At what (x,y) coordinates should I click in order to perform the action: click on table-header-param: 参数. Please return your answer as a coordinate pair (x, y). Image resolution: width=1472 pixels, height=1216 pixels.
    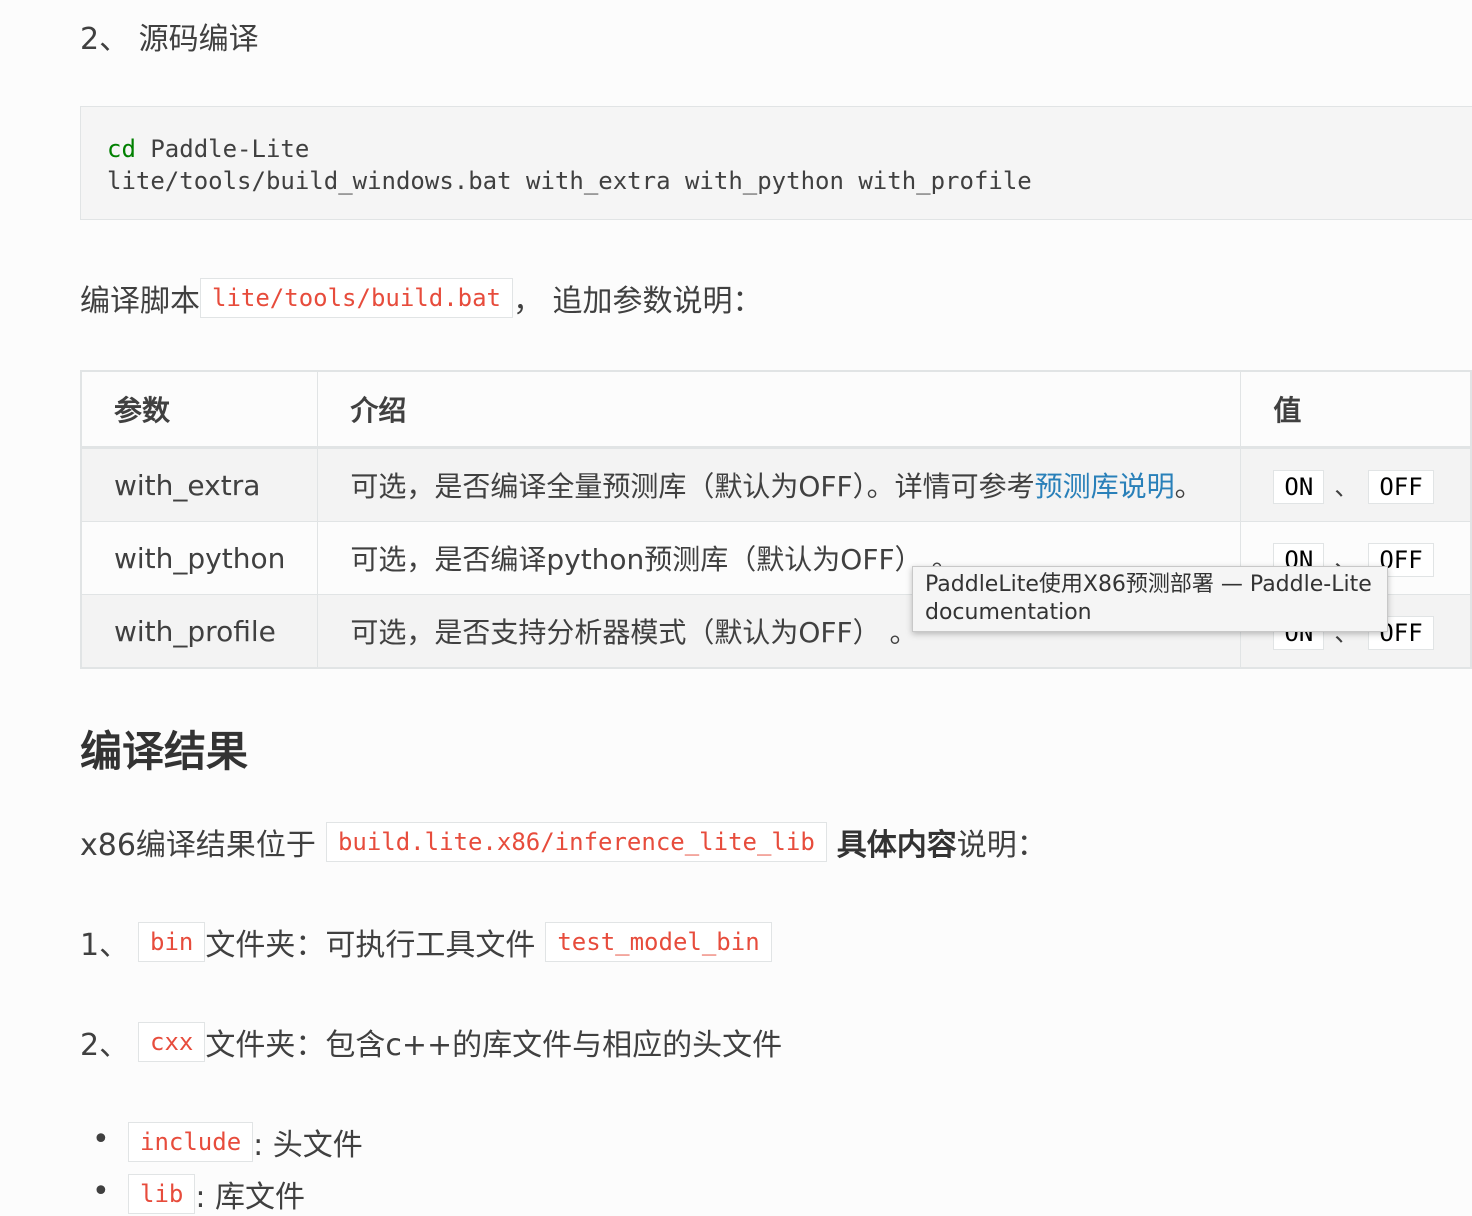
    Looking at the image, I should click on (199, 409).